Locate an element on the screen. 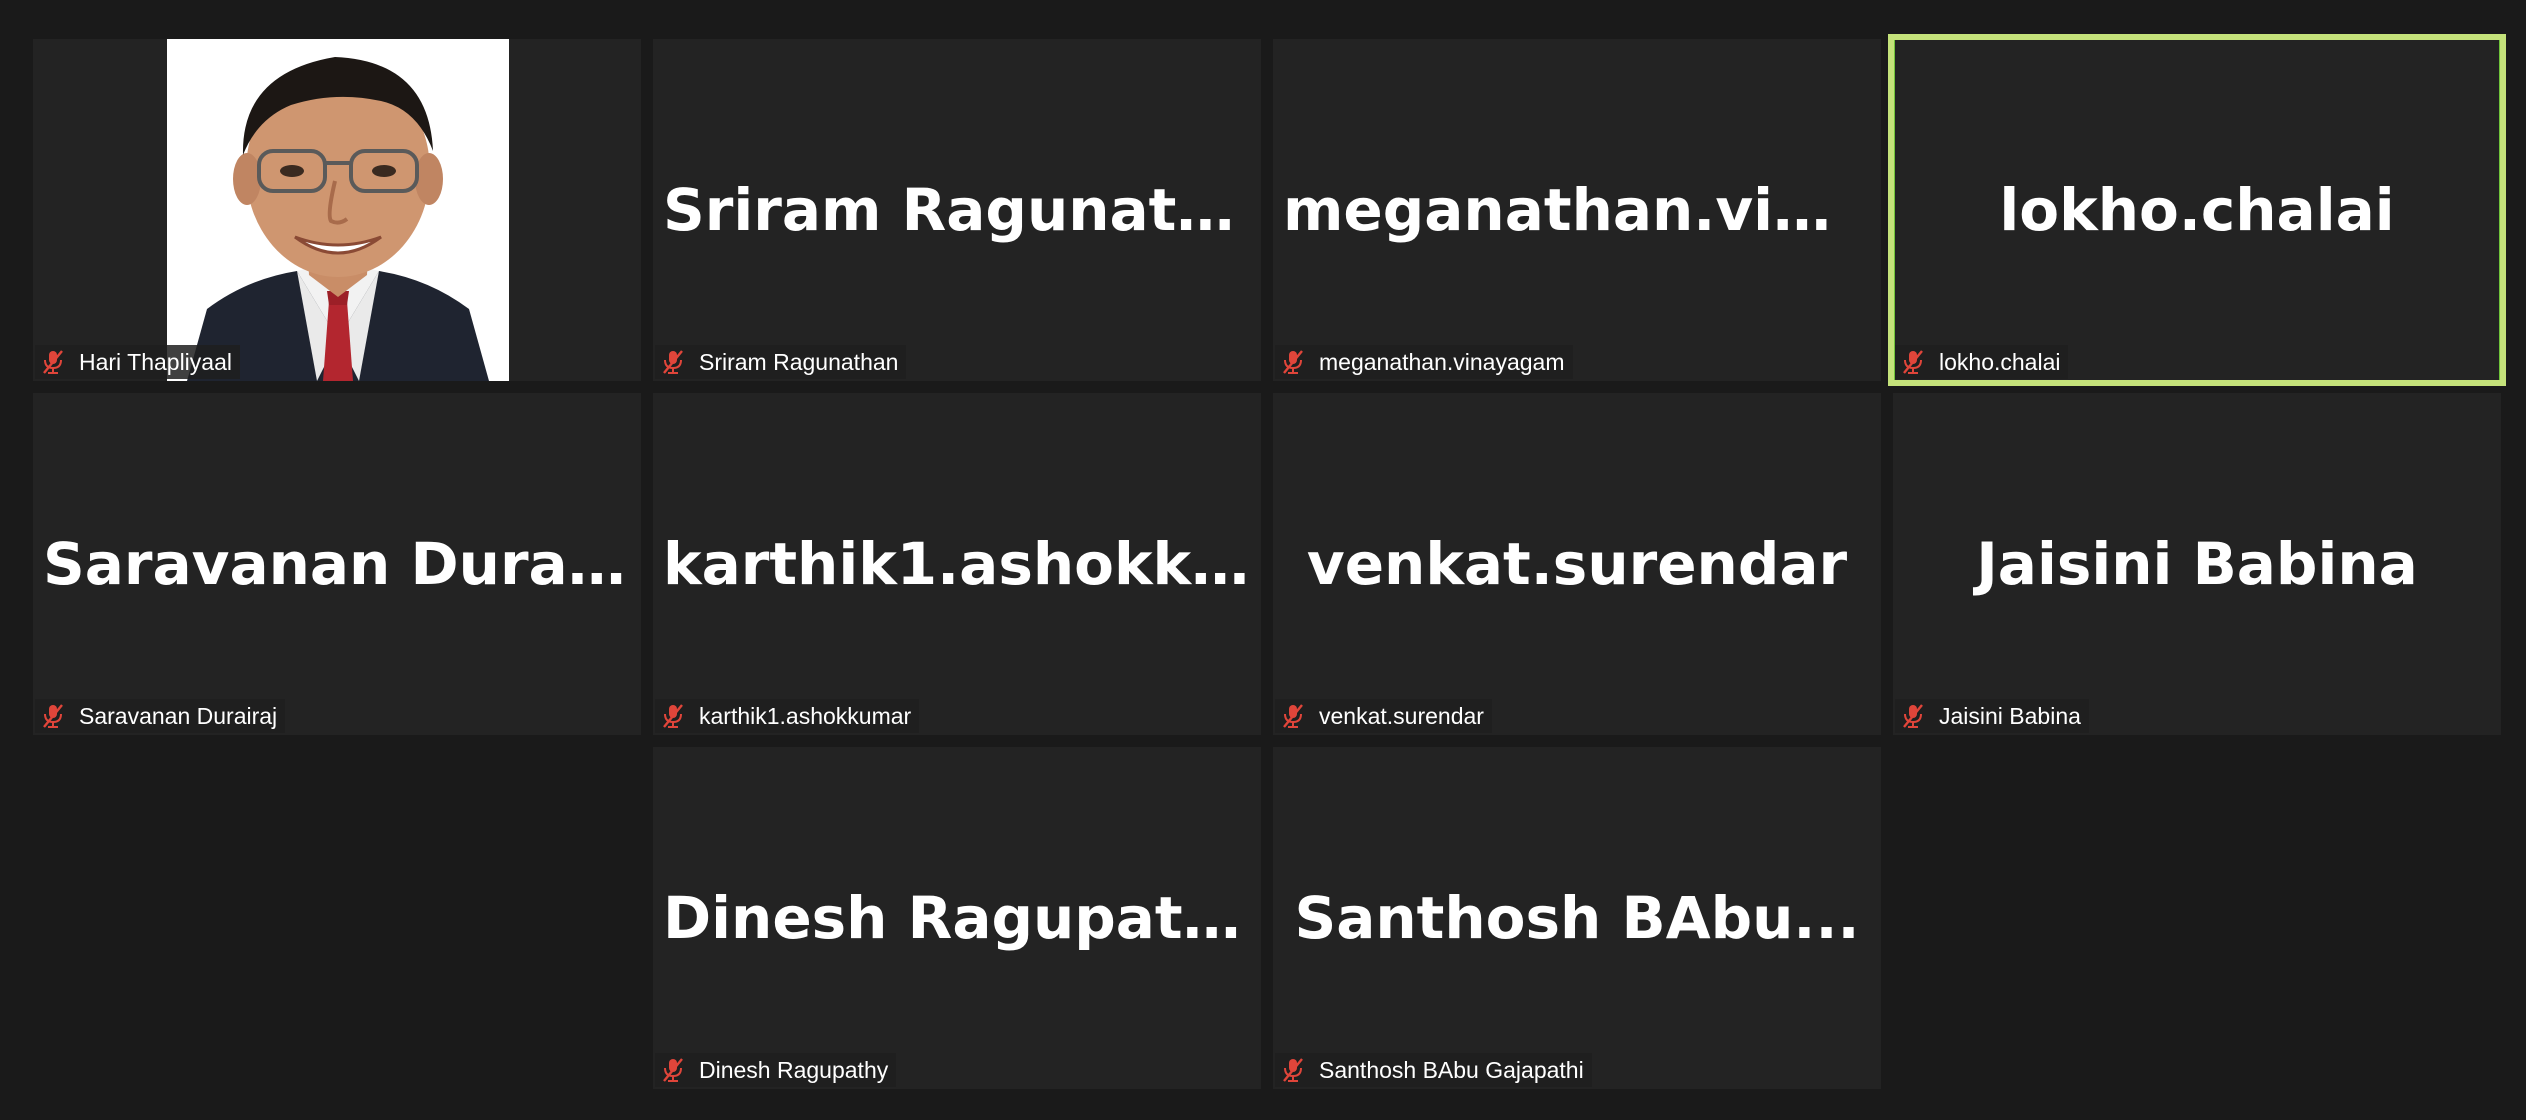  participant-name-label: meganathan.vinayagam is located at coordinates (1424, 362).